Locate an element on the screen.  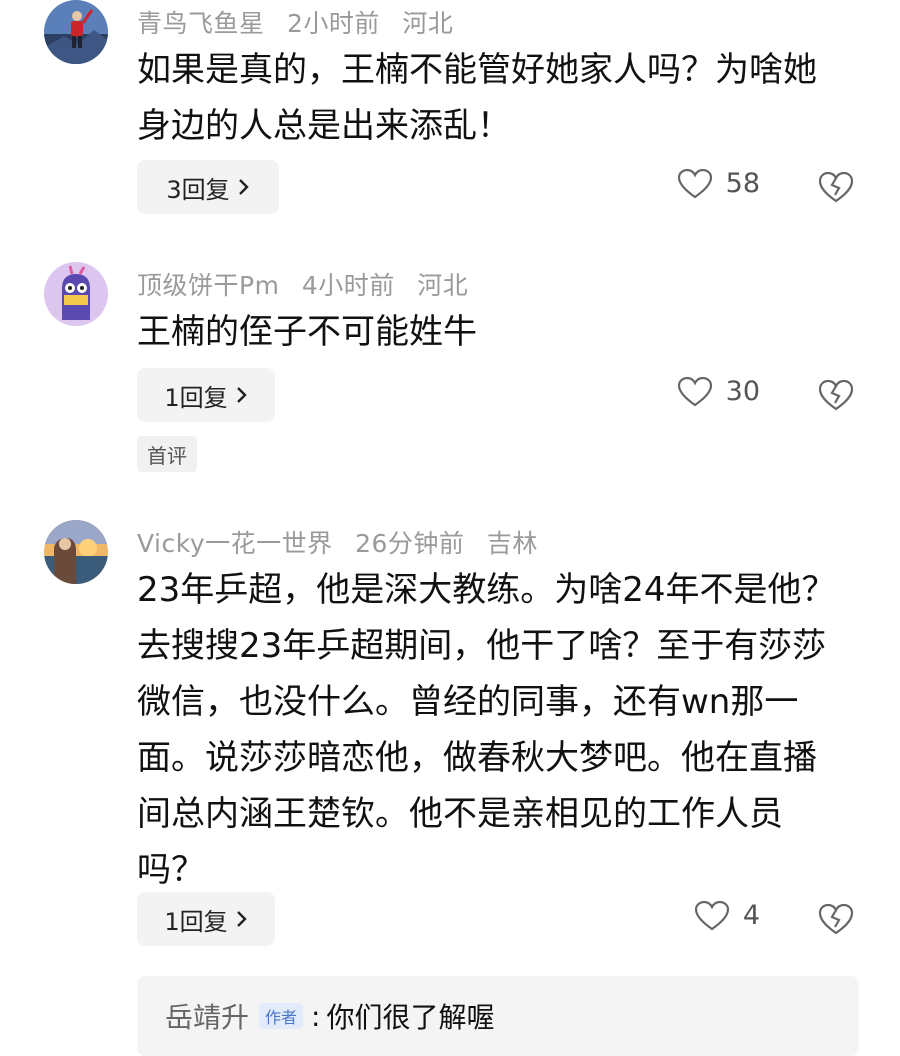
comment-text: 王楠的侄子不可能姓牛 is located at coordinates (307, 332).